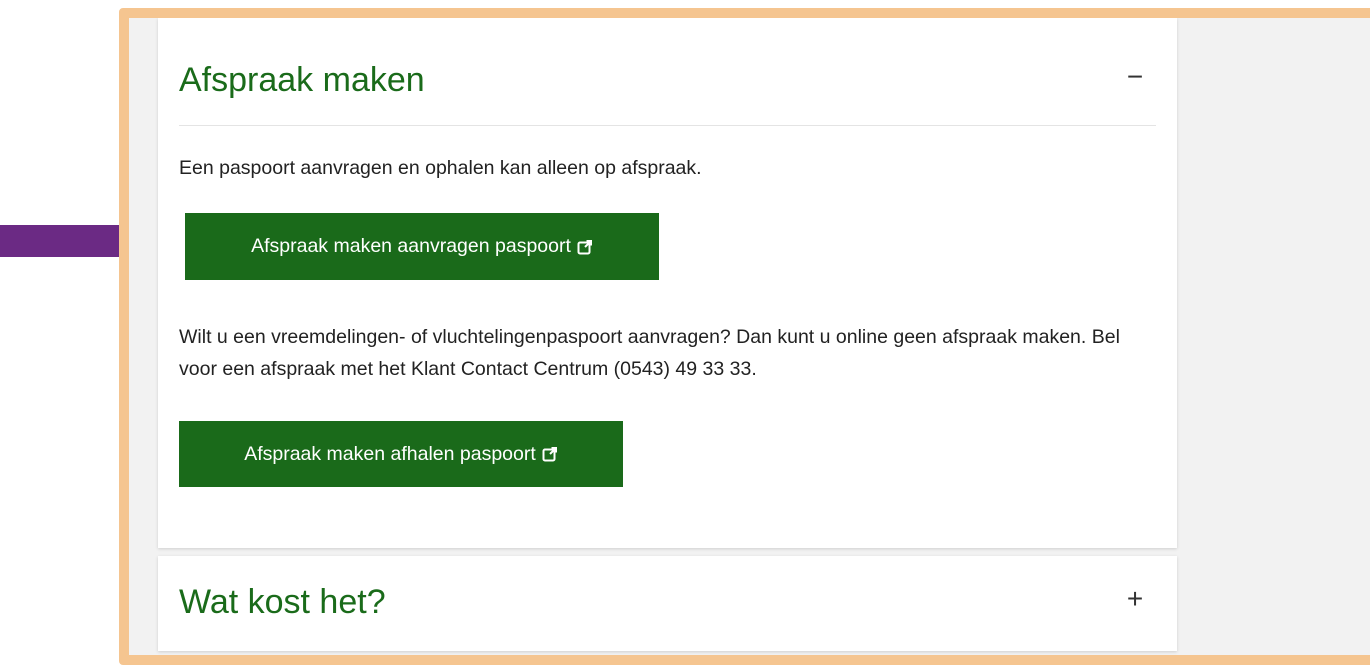  I want to click on button-label: Afspraak maken afhalen paspoort, so click(390, 453).